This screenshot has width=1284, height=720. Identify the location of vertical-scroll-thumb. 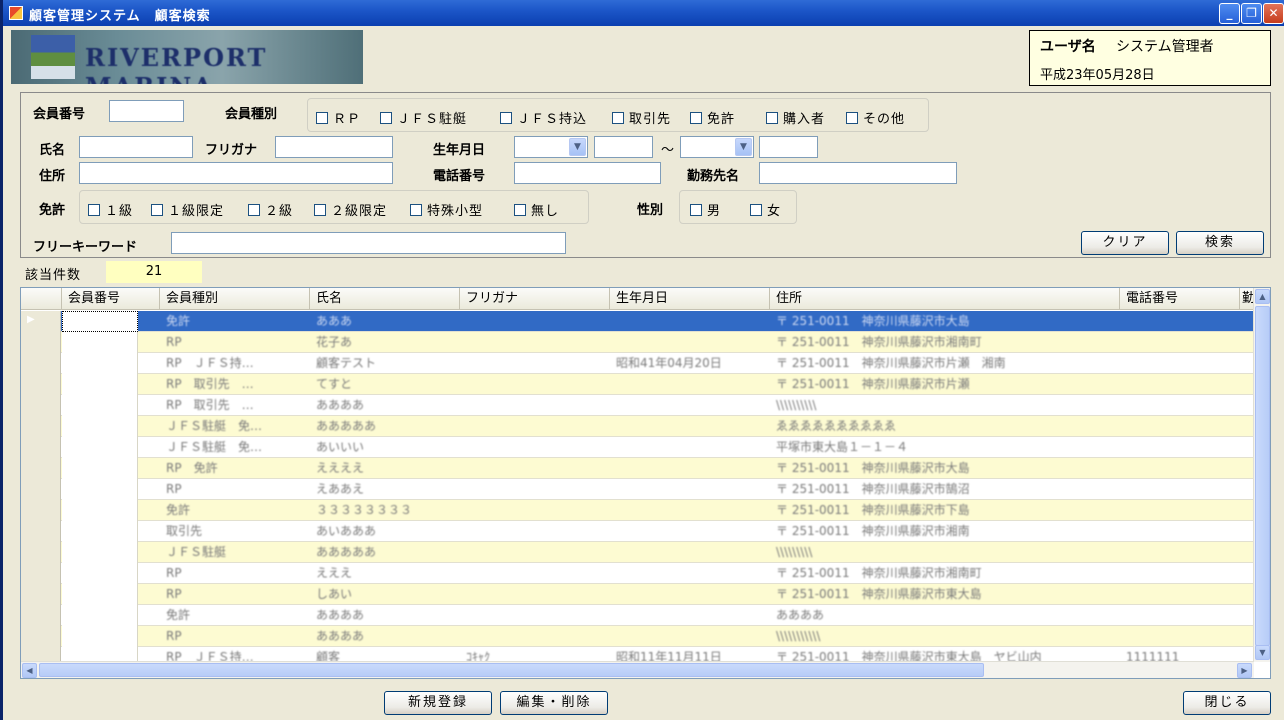
(1262, 476).